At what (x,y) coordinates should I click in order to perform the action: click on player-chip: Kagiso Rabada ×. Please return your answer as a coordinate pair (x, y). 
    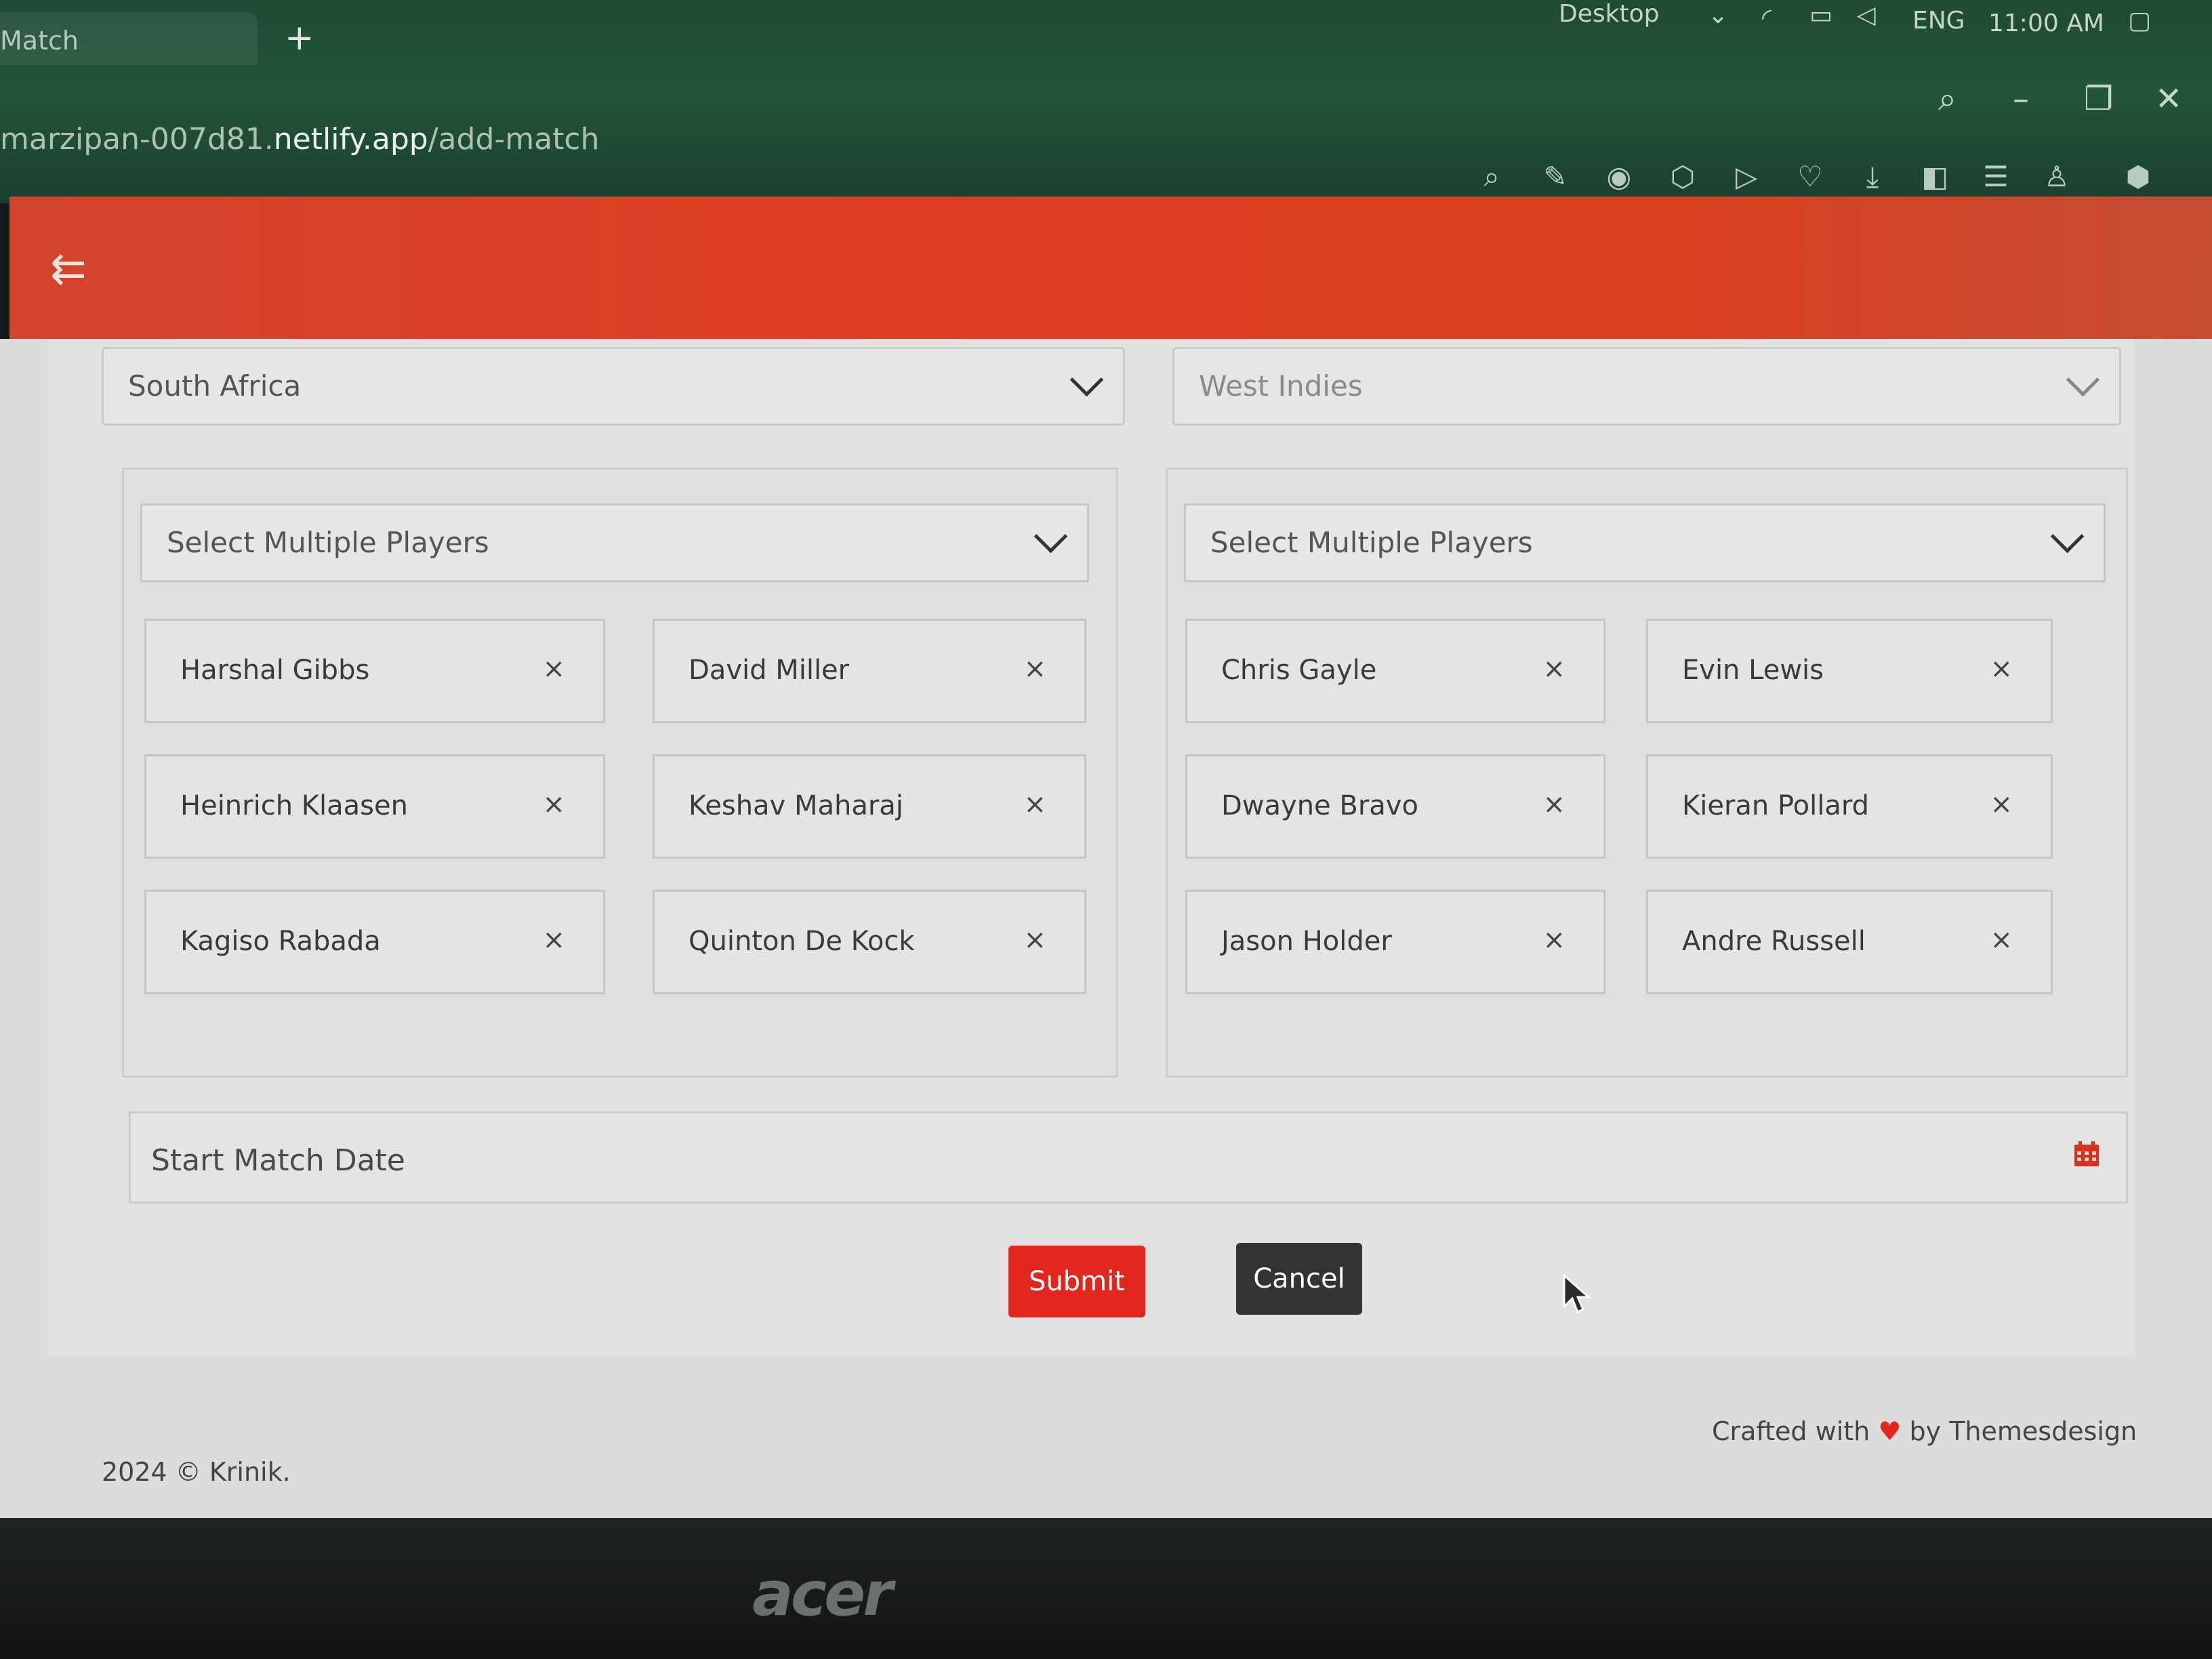
    Looking at the image, I should click on (375, 942).